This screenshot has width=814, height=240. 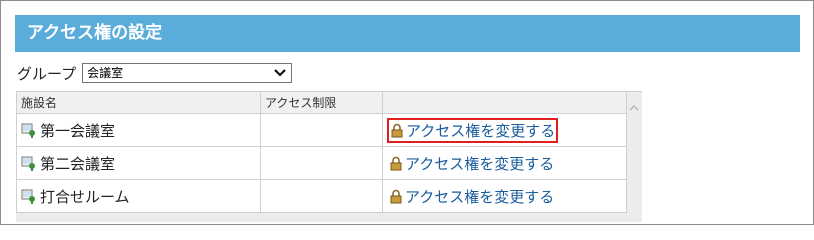 I want to click on column-header-restriction: アクセス制限, so click(x=321, y=103).